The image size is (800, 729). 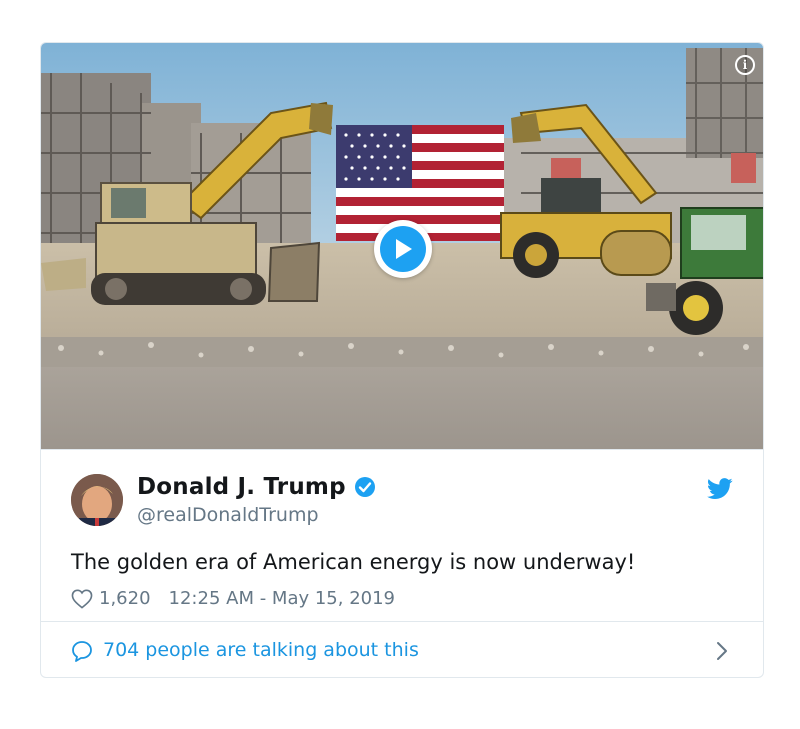 What do you see at coordinates (97, 500) in the screenshot?
I see `avatar` at bounding box center [97, 500].